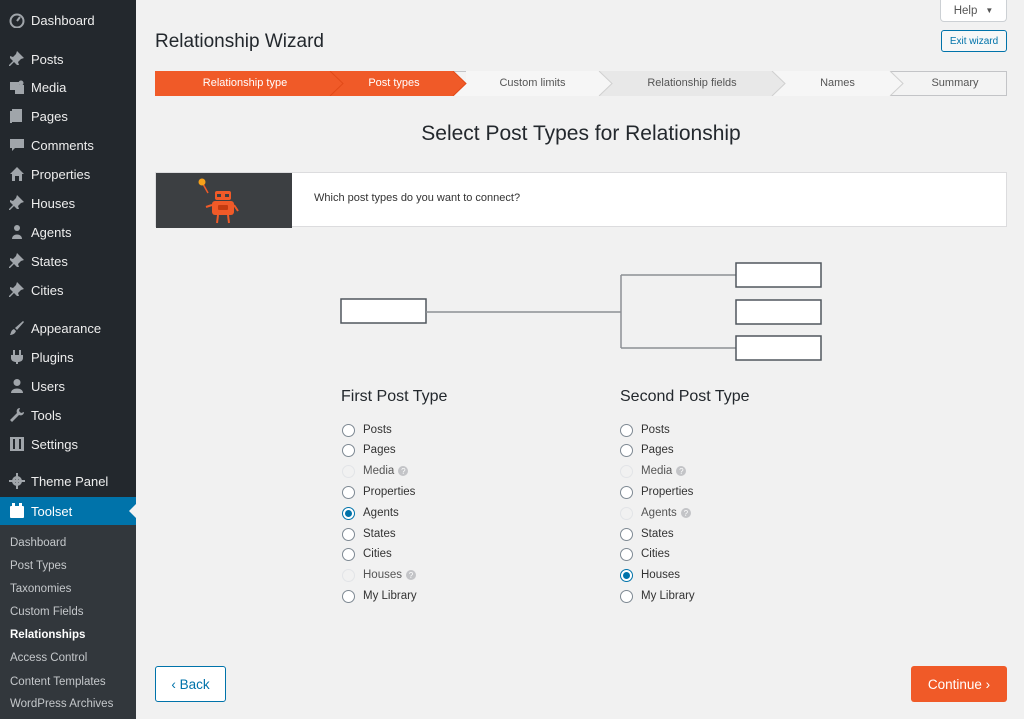 This screenshot has width=1024, height=719. I want to click on sidebar-item-label: Toolset, so click(52, 511).